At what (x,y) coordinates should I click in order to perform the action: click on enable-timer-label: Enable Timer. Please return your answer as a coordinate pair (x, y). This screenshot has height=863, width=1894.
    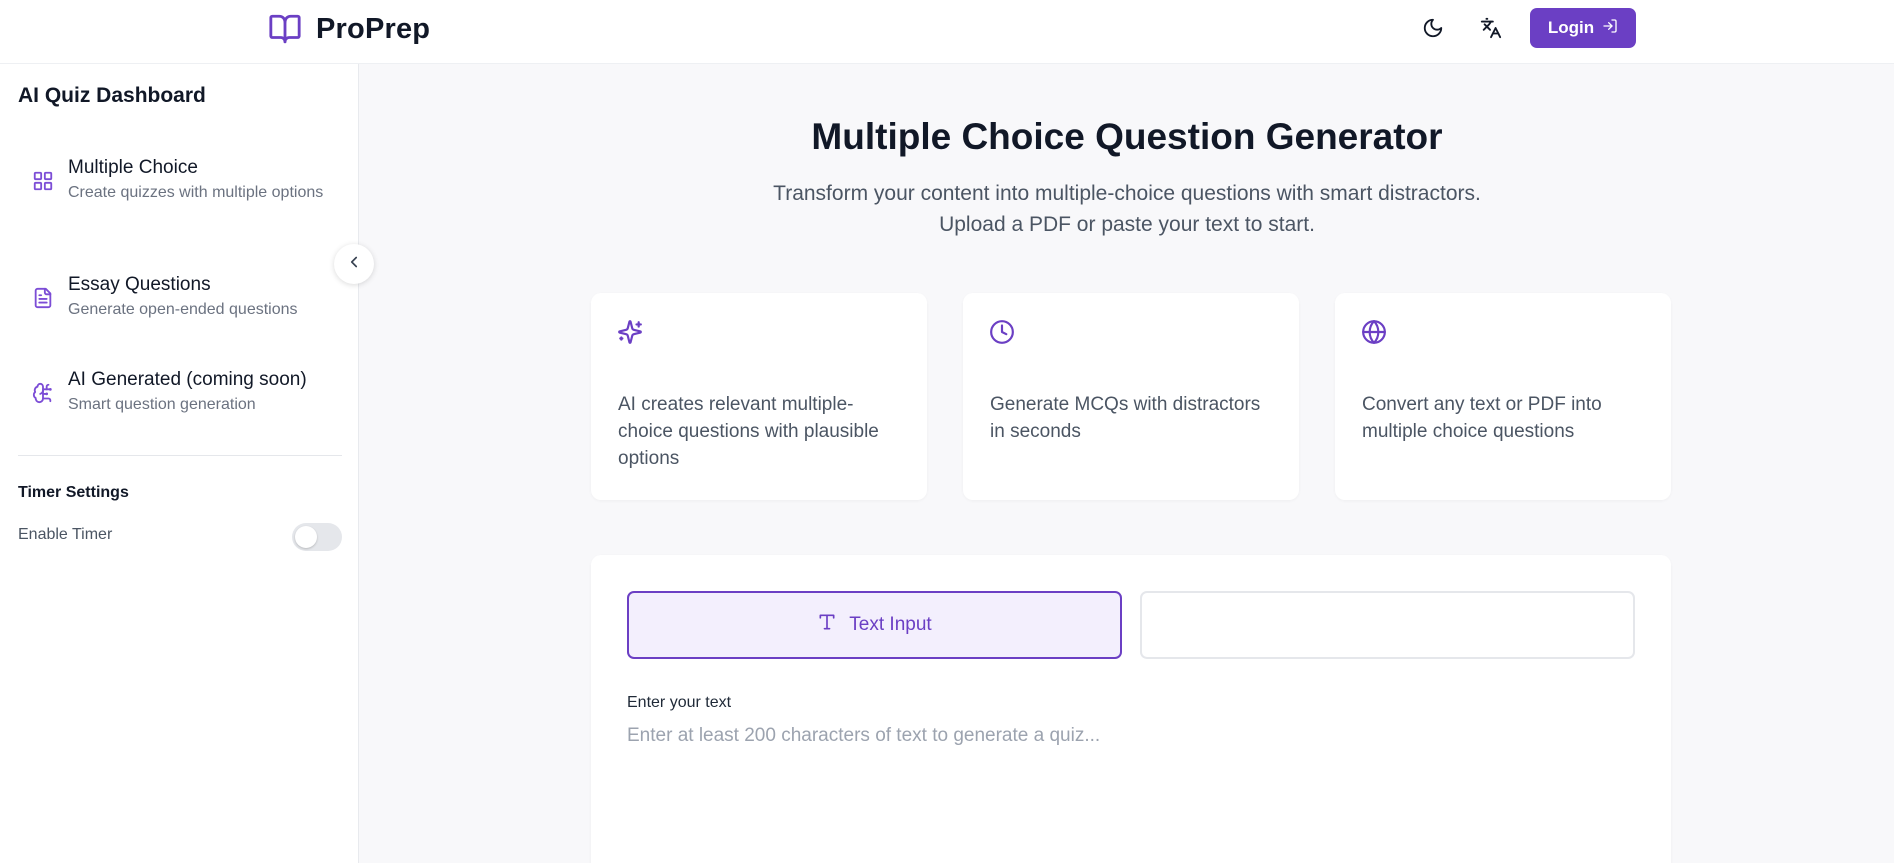
    Looking at the image, I should click on (65, 534).